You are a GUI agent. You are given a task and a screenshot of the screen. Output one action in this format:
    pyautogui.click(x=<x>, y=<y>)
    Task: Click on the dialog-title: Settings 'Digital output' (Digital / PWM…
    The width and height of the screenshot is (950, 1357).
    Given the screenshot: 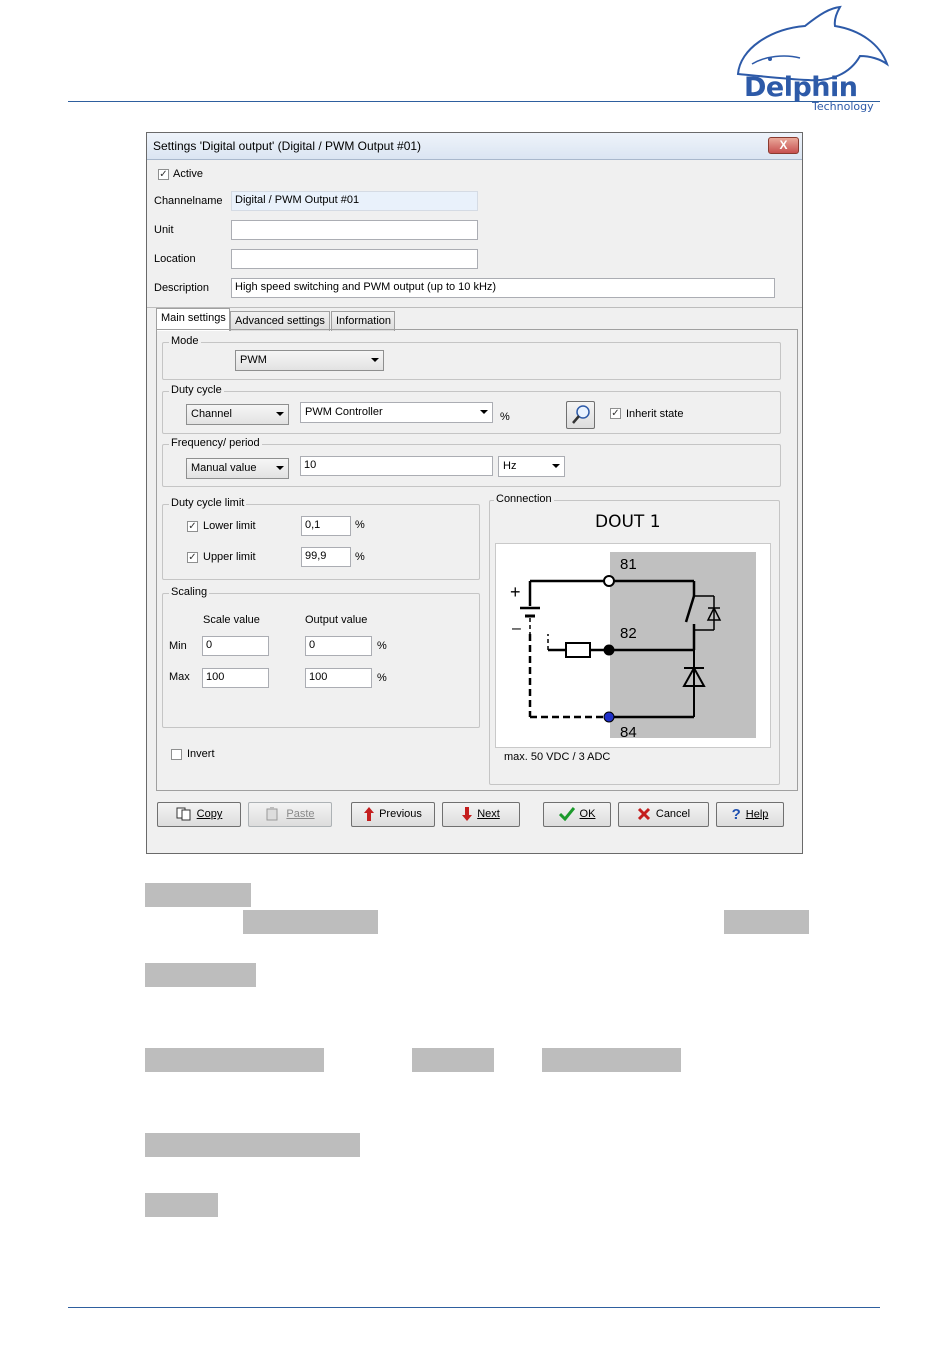 What is the action you would take?
    pyautogui.click(x=287, y=146)
    